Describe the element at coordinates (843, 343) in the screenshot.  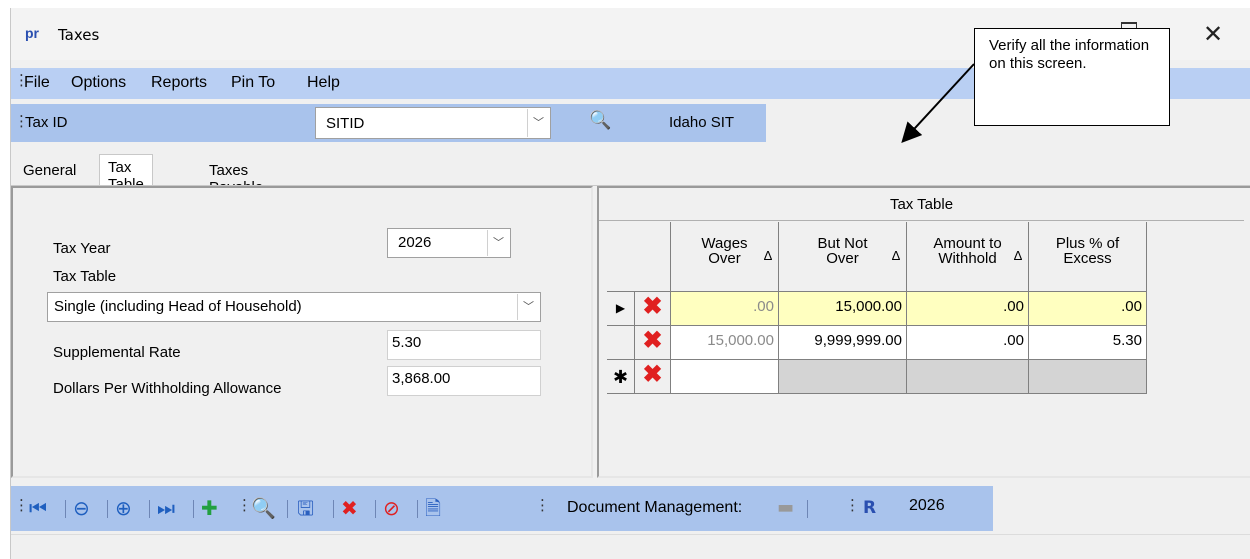
I see `cell-but-not-over: 9,999,999.00` at that location.